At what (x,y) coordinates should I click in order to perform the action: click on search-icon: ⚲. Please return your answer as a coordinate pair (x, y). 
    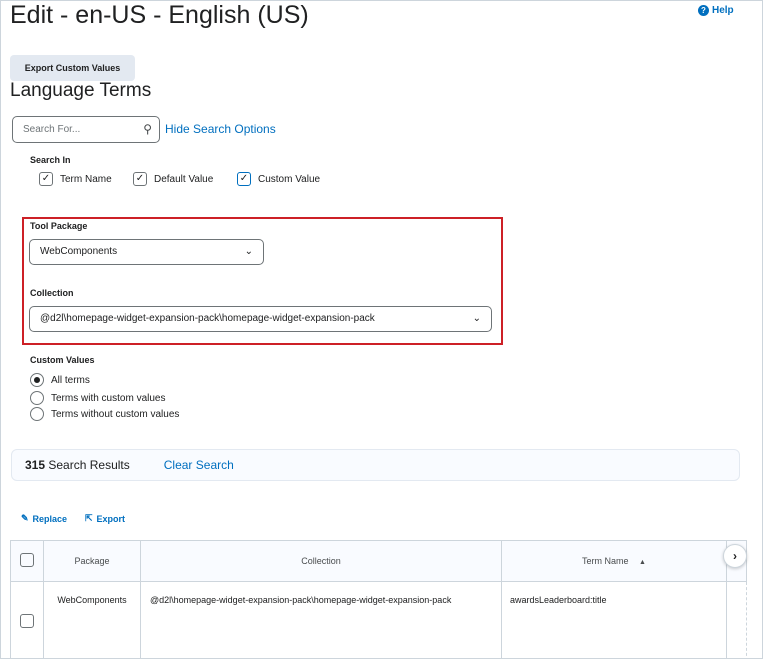
    Looking at the image, I should click on (147, 129).